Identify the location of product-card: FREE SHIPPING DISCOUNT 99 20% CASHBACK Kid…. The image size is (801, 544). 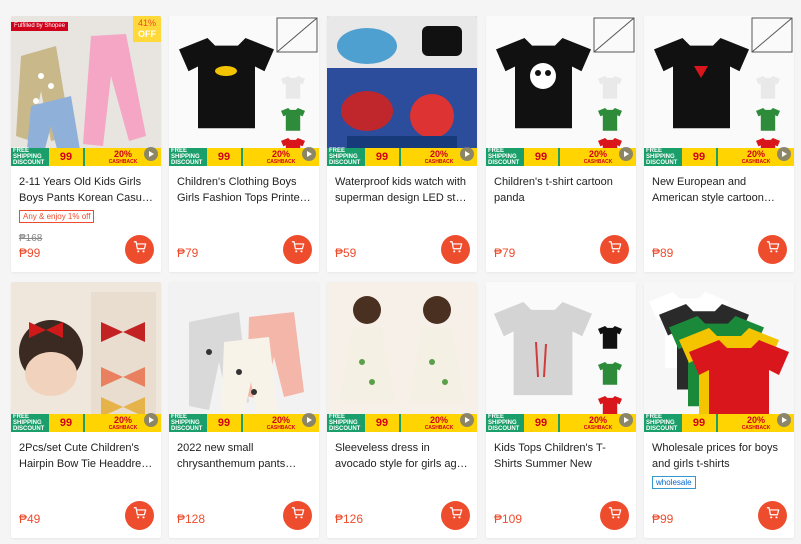
(561, 410).